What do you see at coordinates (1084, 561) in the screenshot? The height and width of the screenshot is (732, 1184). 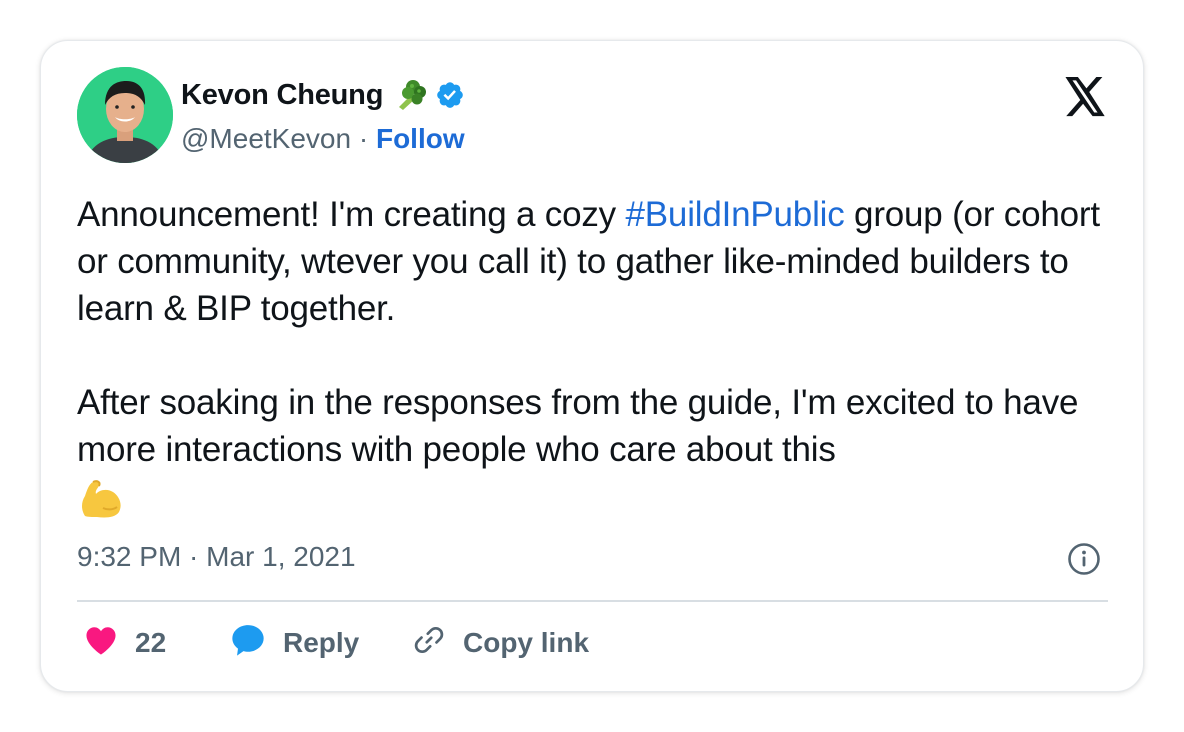 I see `info-icon` at bounding box center [1084, 561].